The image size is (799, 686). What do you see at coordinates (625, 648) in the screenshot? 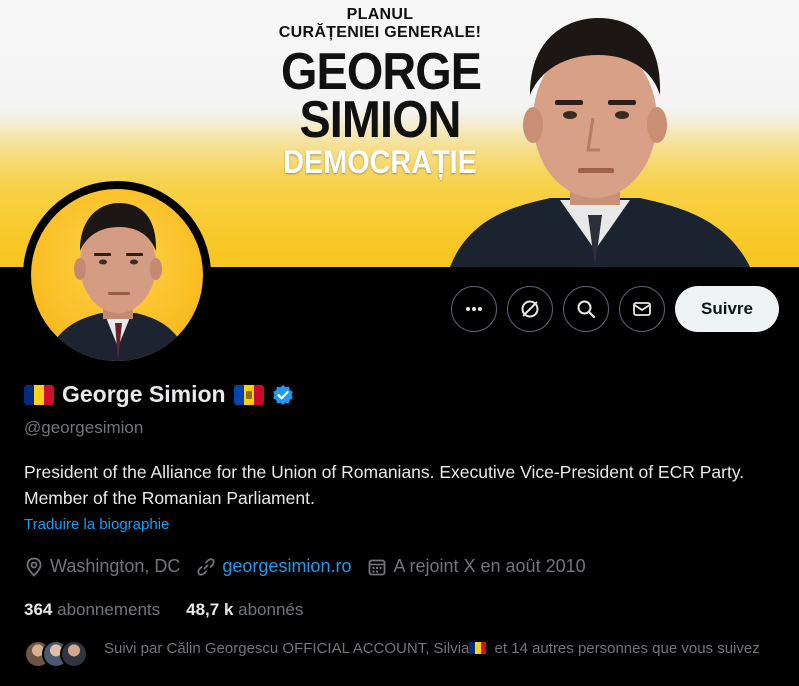
I see `followed-by-suffix: et 14 autres personnes que vous suivez` at bounding box center [625, 648].